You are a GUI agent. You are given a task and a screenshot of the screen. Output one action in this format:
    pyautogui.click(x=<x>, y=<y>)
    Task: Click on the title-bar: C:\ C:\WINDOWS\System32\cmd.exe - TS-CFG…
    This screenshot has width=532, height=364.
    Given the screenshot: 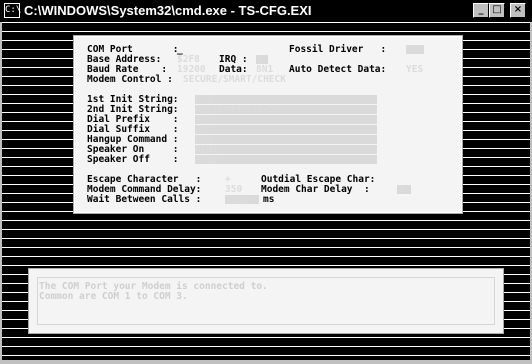 What is the action you would take?
    pyautogui.click(x=266, y=11)
    